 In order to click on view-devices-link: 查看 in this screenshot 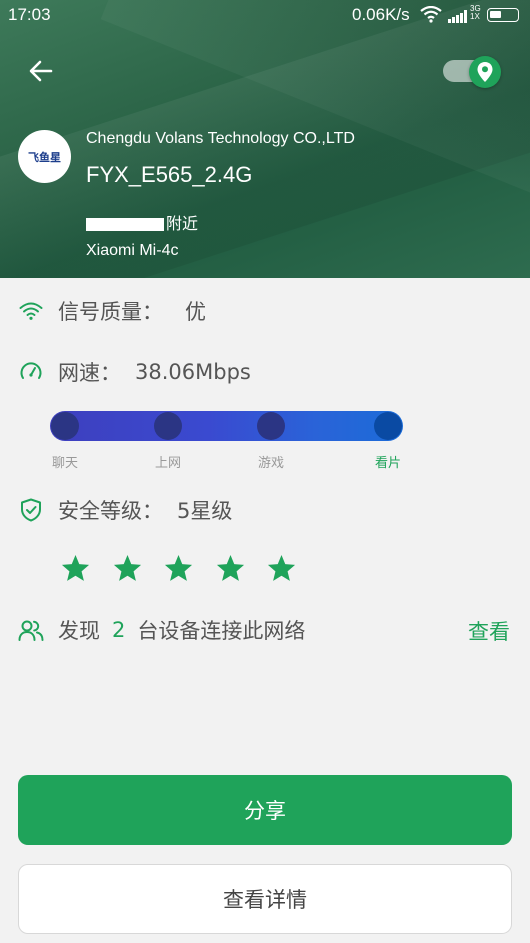, I will do `click(489, 631)`.